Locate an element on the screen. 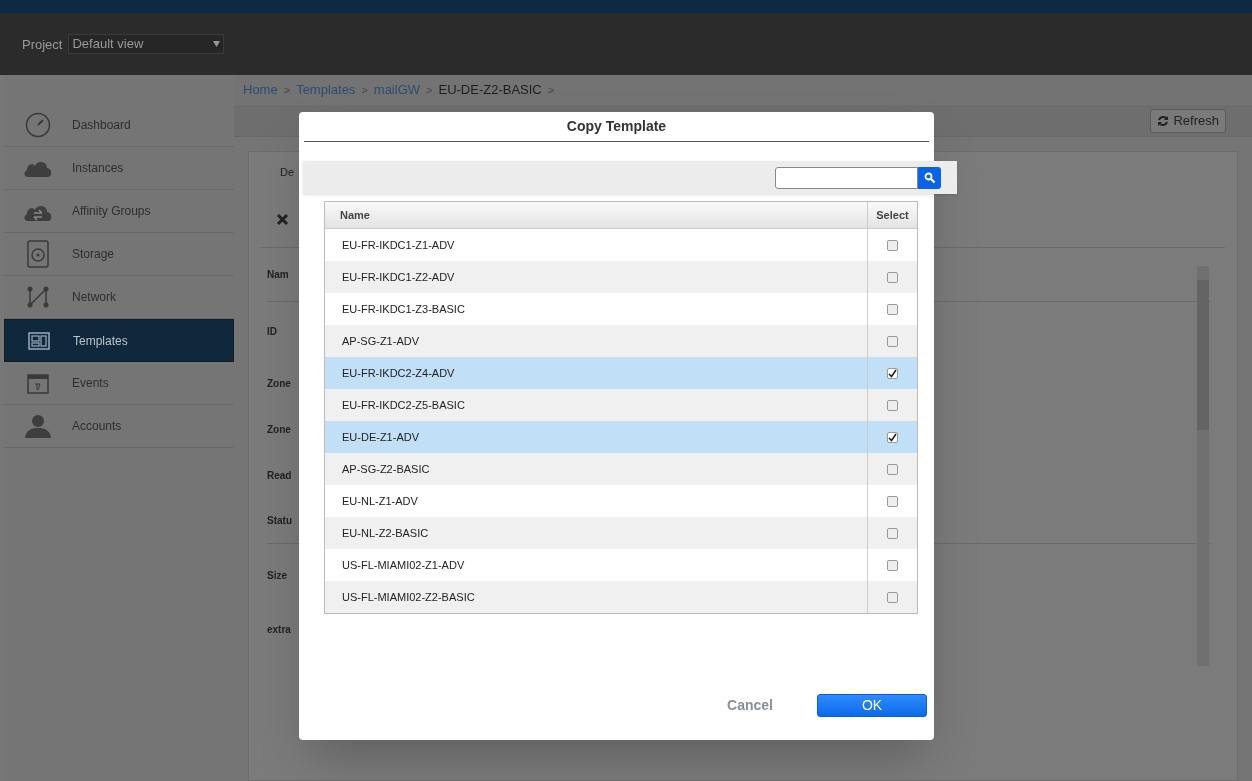  field-label: extra is located at coordinates (279, 629).